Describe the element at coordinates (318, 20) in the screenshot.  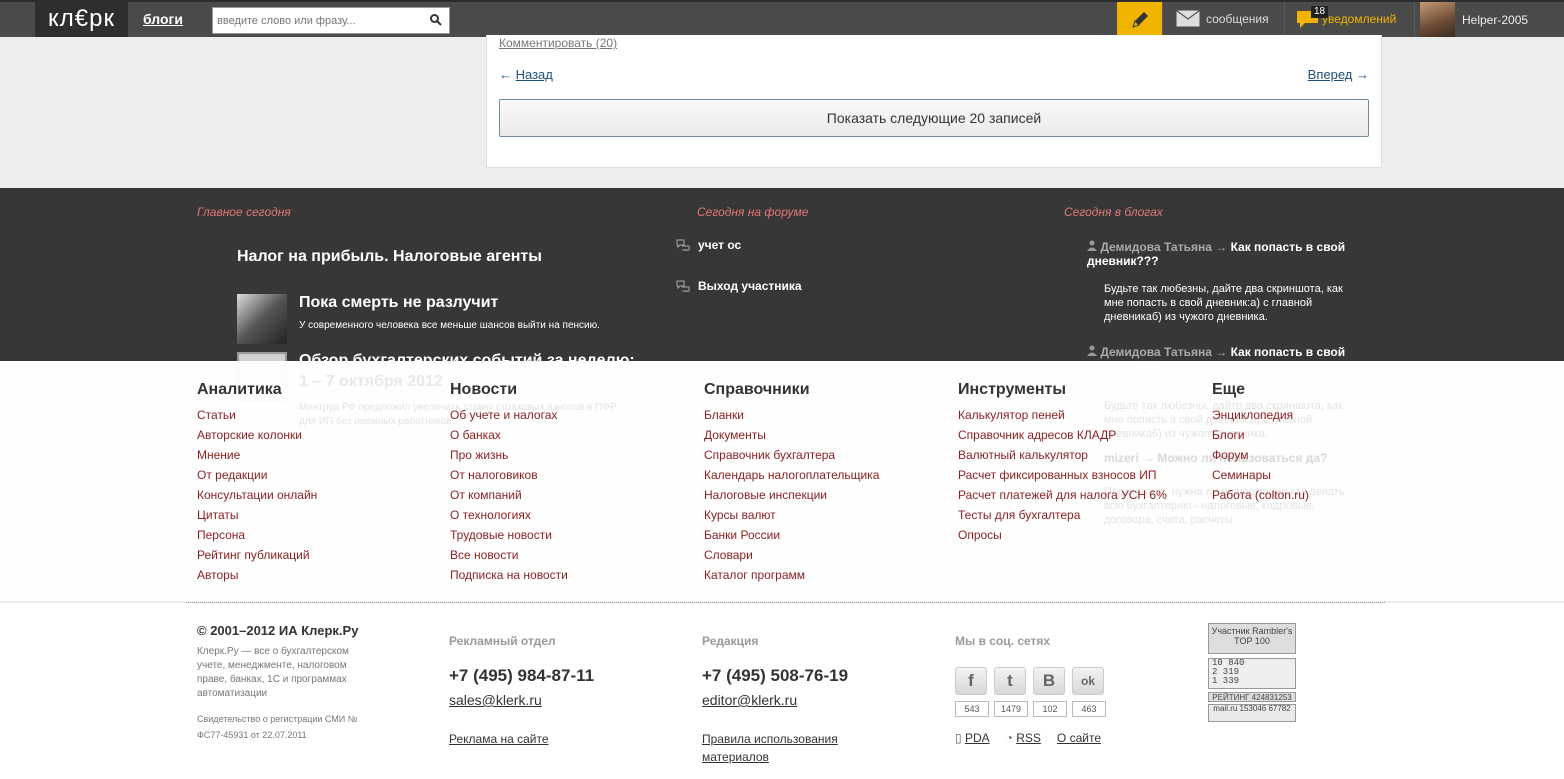
I see `search-input` at that location.